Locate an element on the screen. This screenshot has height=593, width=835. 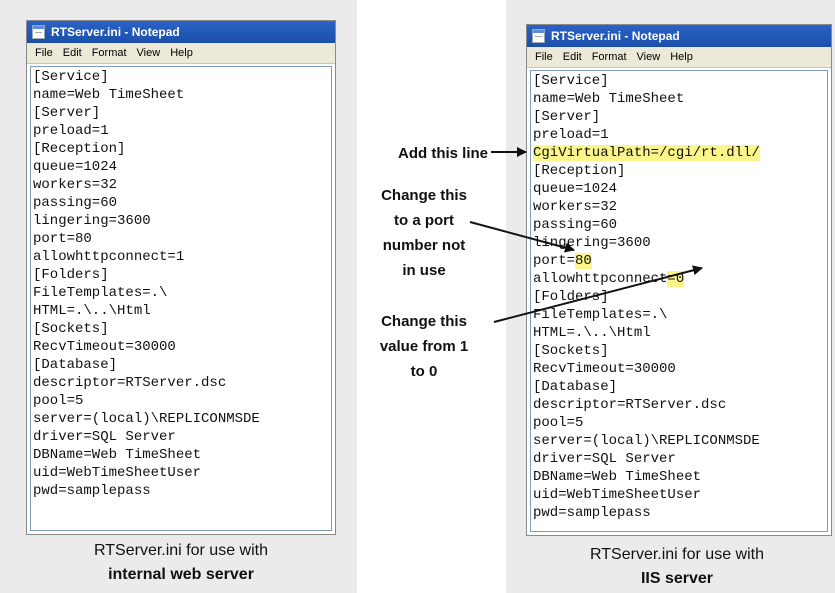
allow-arrow is located at coordinates (598, 294).